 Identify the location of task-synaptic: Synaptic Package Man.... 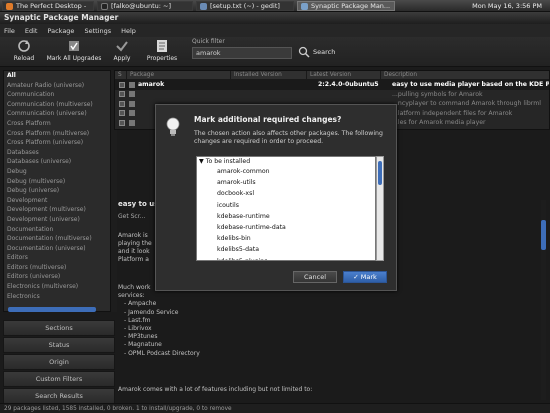
(346, 6).